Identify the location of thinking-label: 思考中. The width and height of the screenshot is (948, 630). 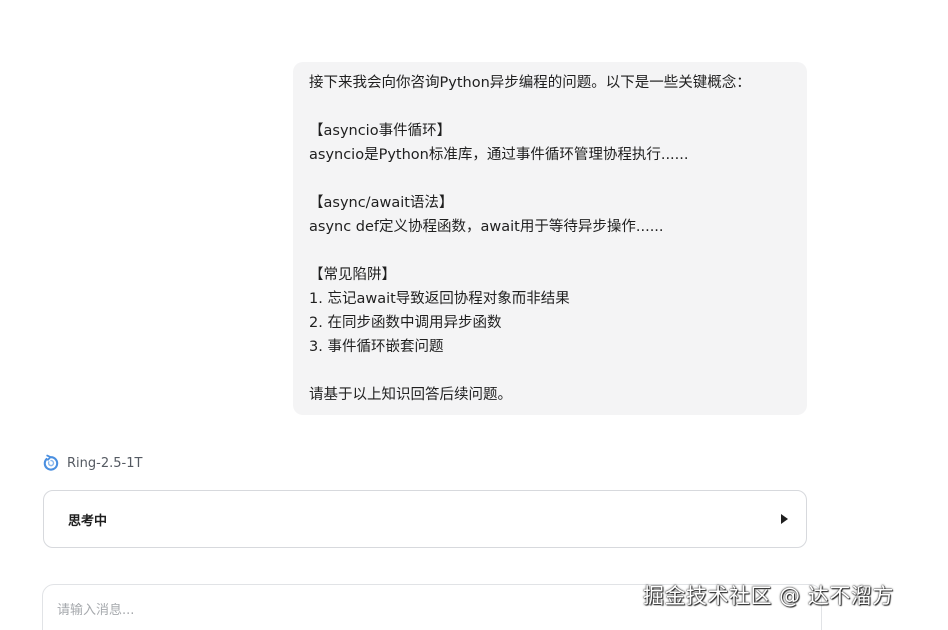
(88, 521).